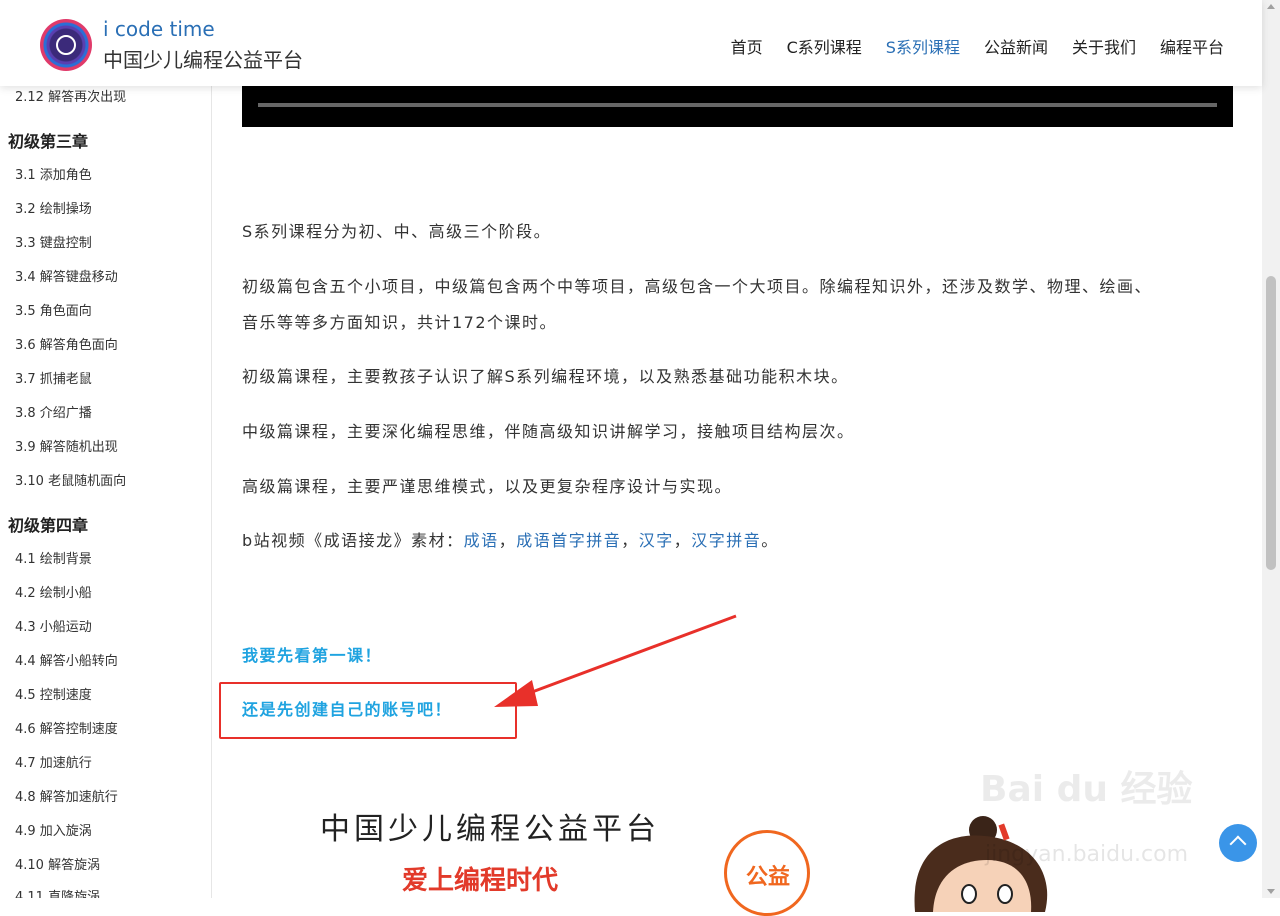 This screenshot has width=1280, height=916. I want to click on intro-paragraph: S系列课程分为初、中、高级三个阶段。, so click(397, 231).